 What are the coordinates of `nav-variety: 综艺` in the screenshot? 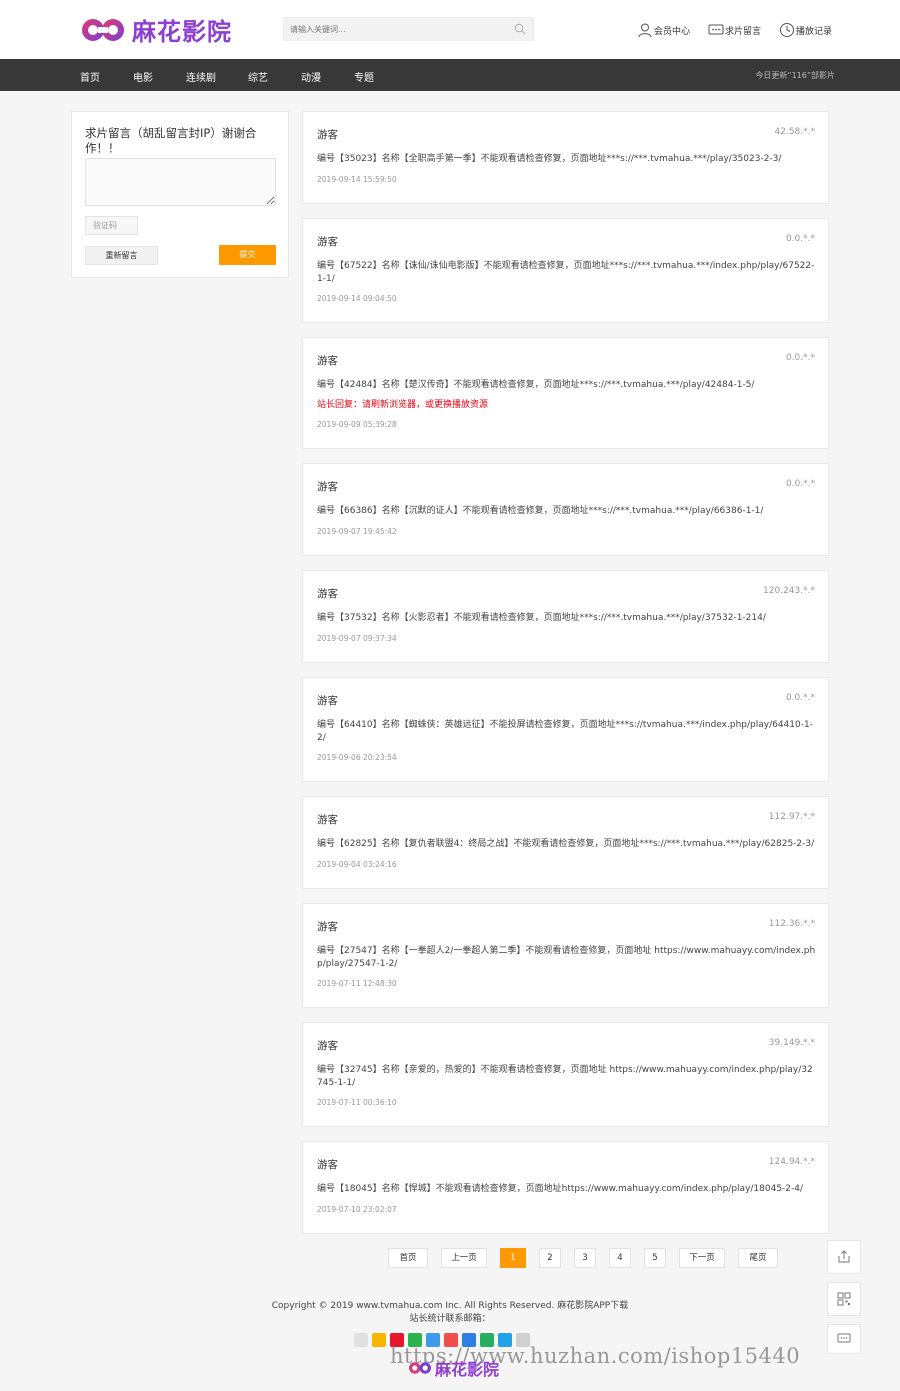 It's located at (258, 76).